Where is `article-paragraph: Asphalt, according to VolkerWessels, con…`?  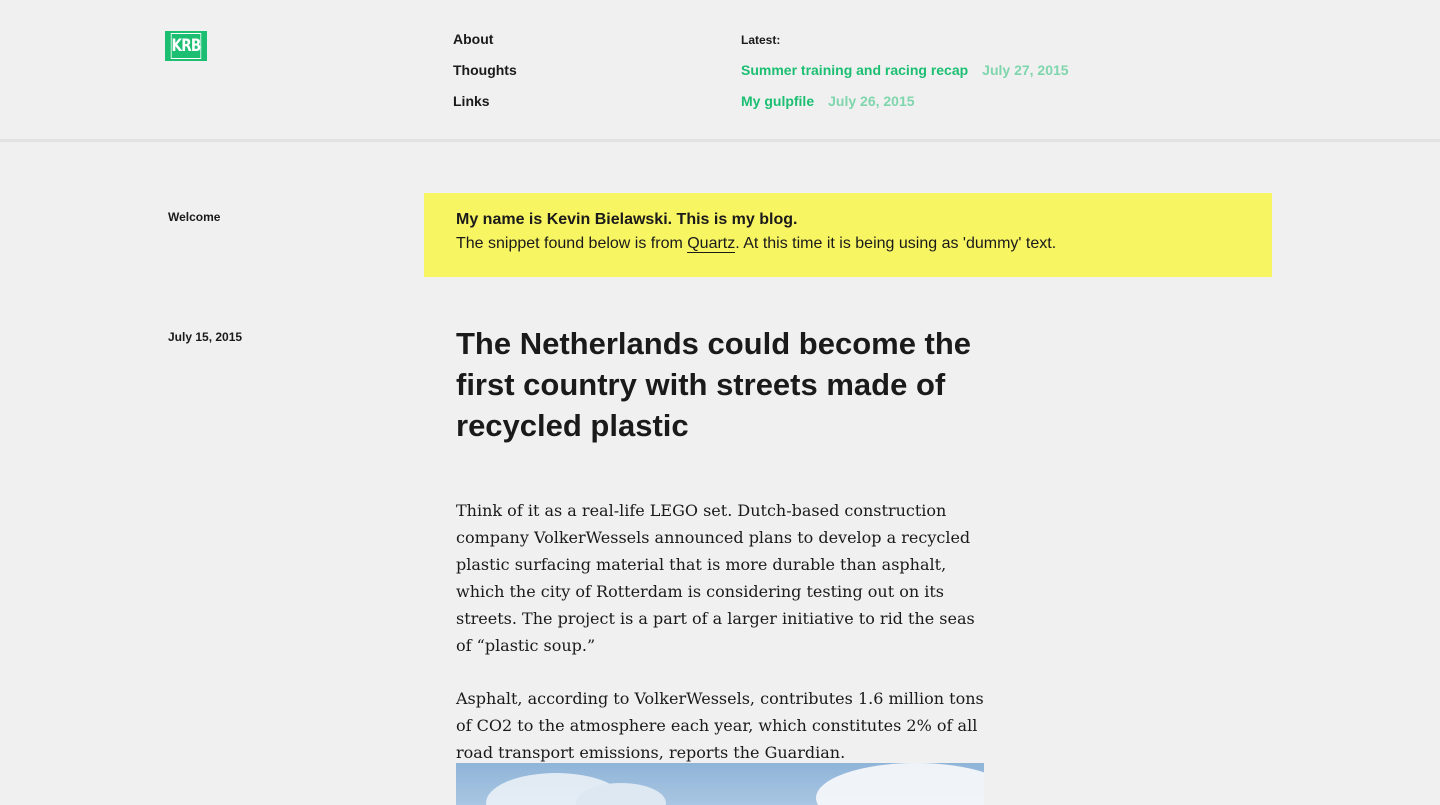 article-paragraph: Asphalt, according to VolkerWessels, con… is located at coordinates (720, 725).